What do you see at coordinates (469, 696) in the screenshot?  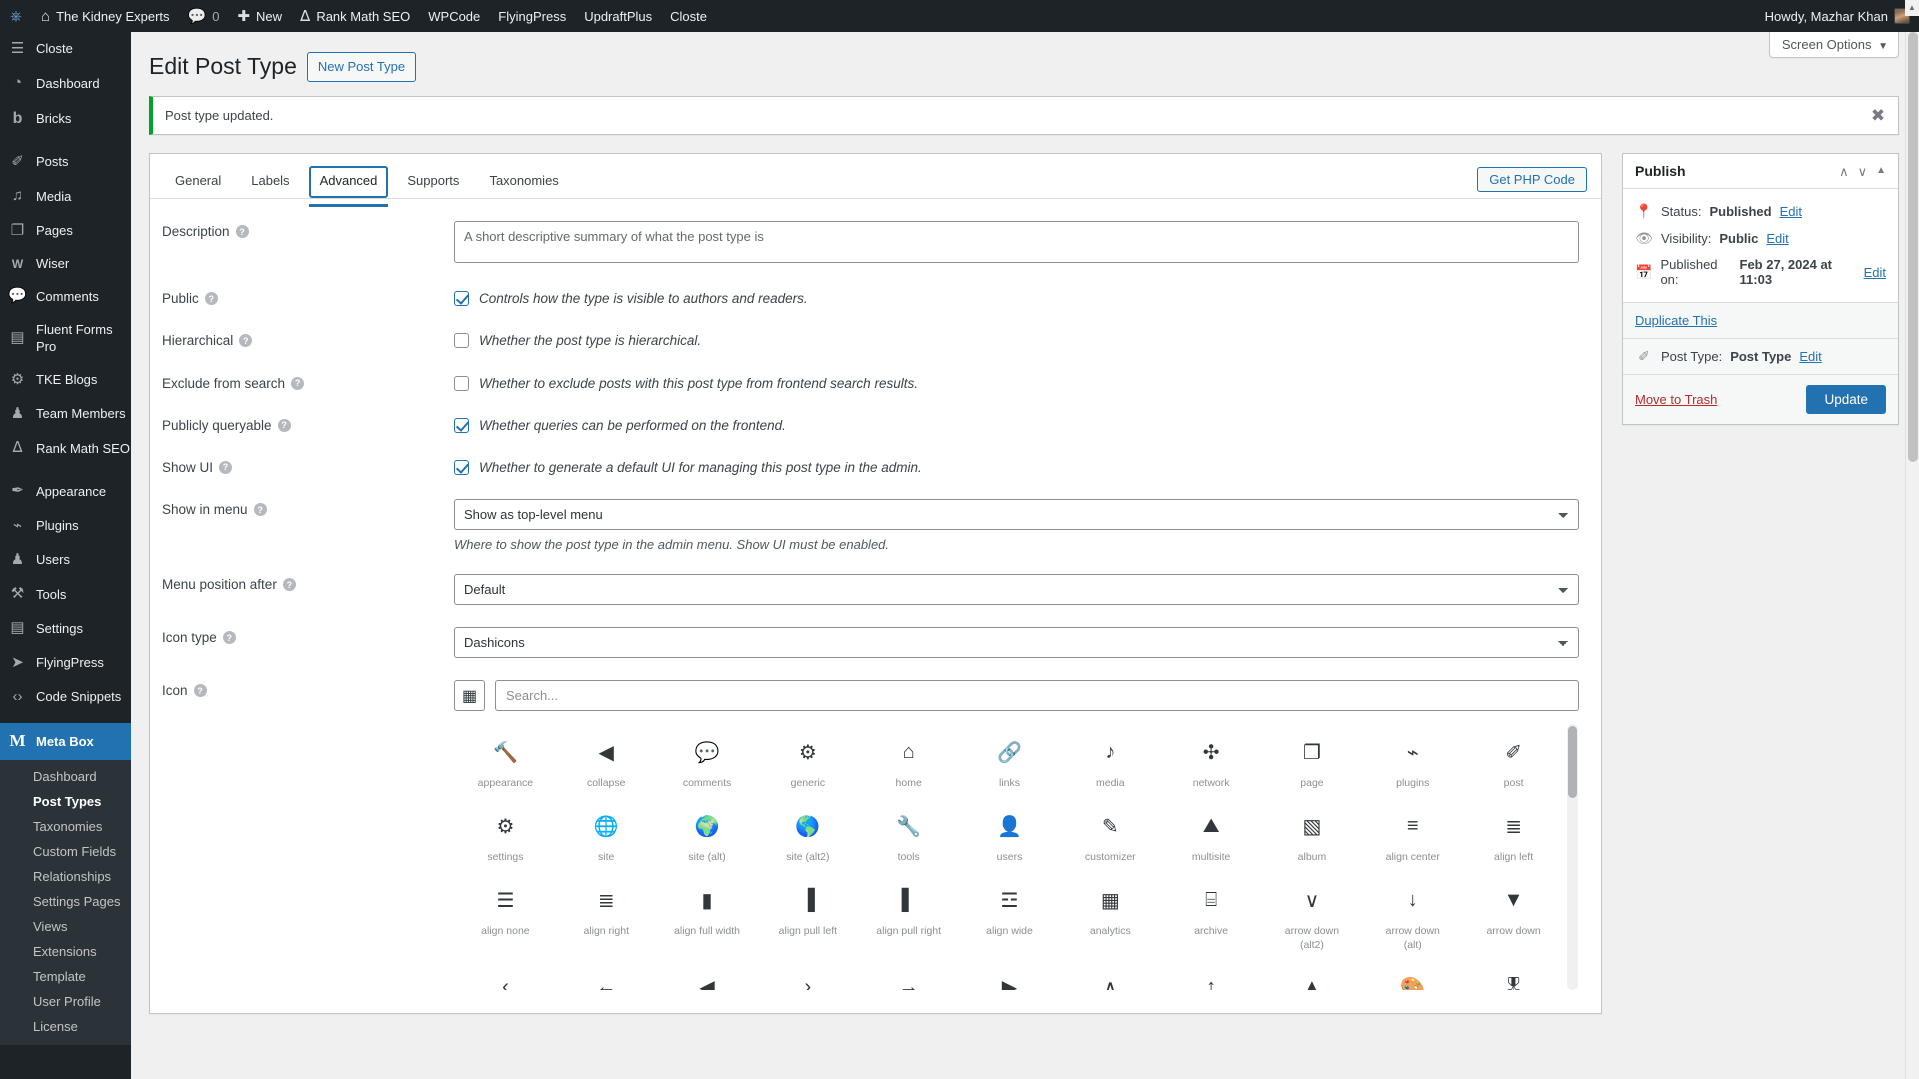 I see `grid-icon: ▦` at bounding box center [469, 696].